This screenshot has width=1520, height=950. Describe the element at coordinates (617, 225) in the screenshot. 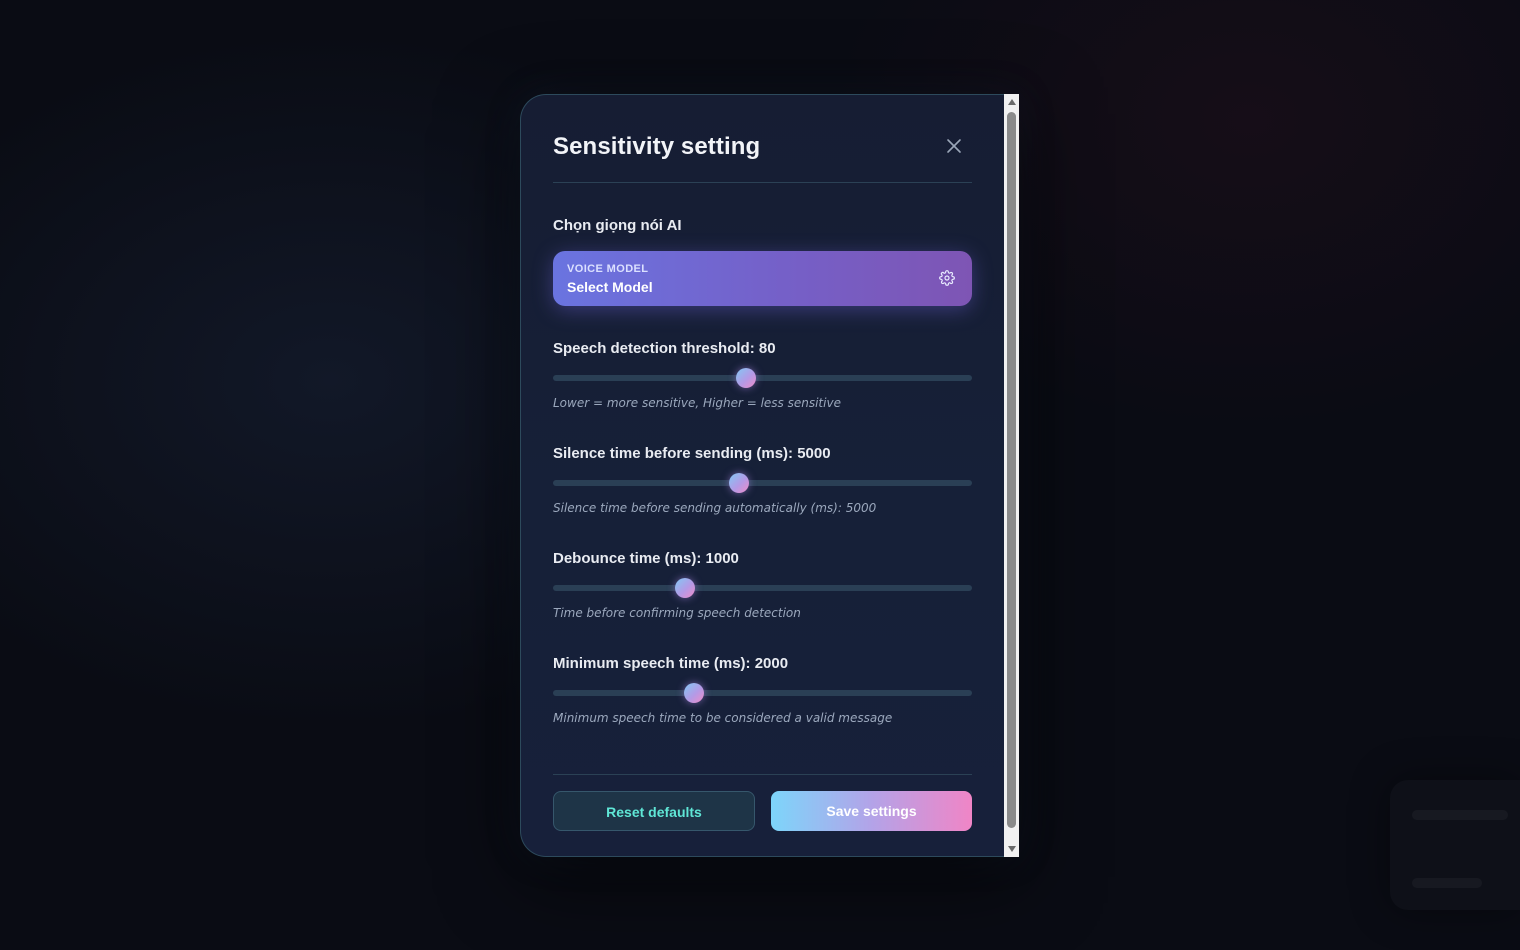

I see `voice-section-label: Chọn giọng nói AI` at that location.